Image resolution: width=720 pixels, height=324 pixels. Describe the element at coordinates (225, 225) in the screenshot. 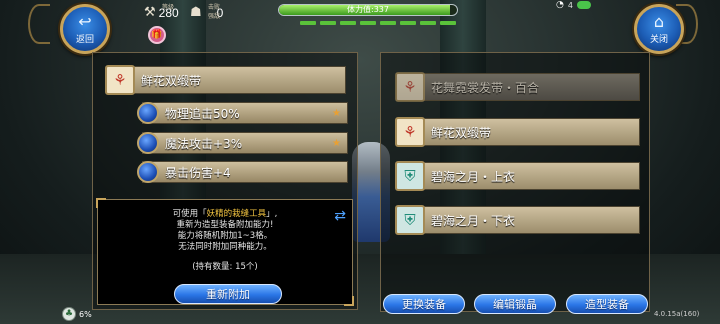

I see `info-line: 重新为造型装备附加能力!` at that location.